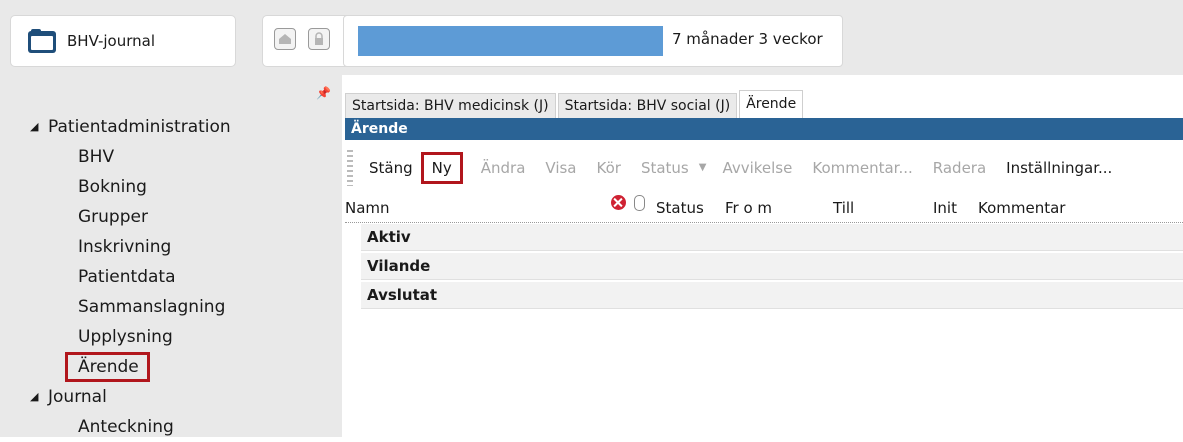  I want to click on table-row: Avslutat, so click(772, 295).